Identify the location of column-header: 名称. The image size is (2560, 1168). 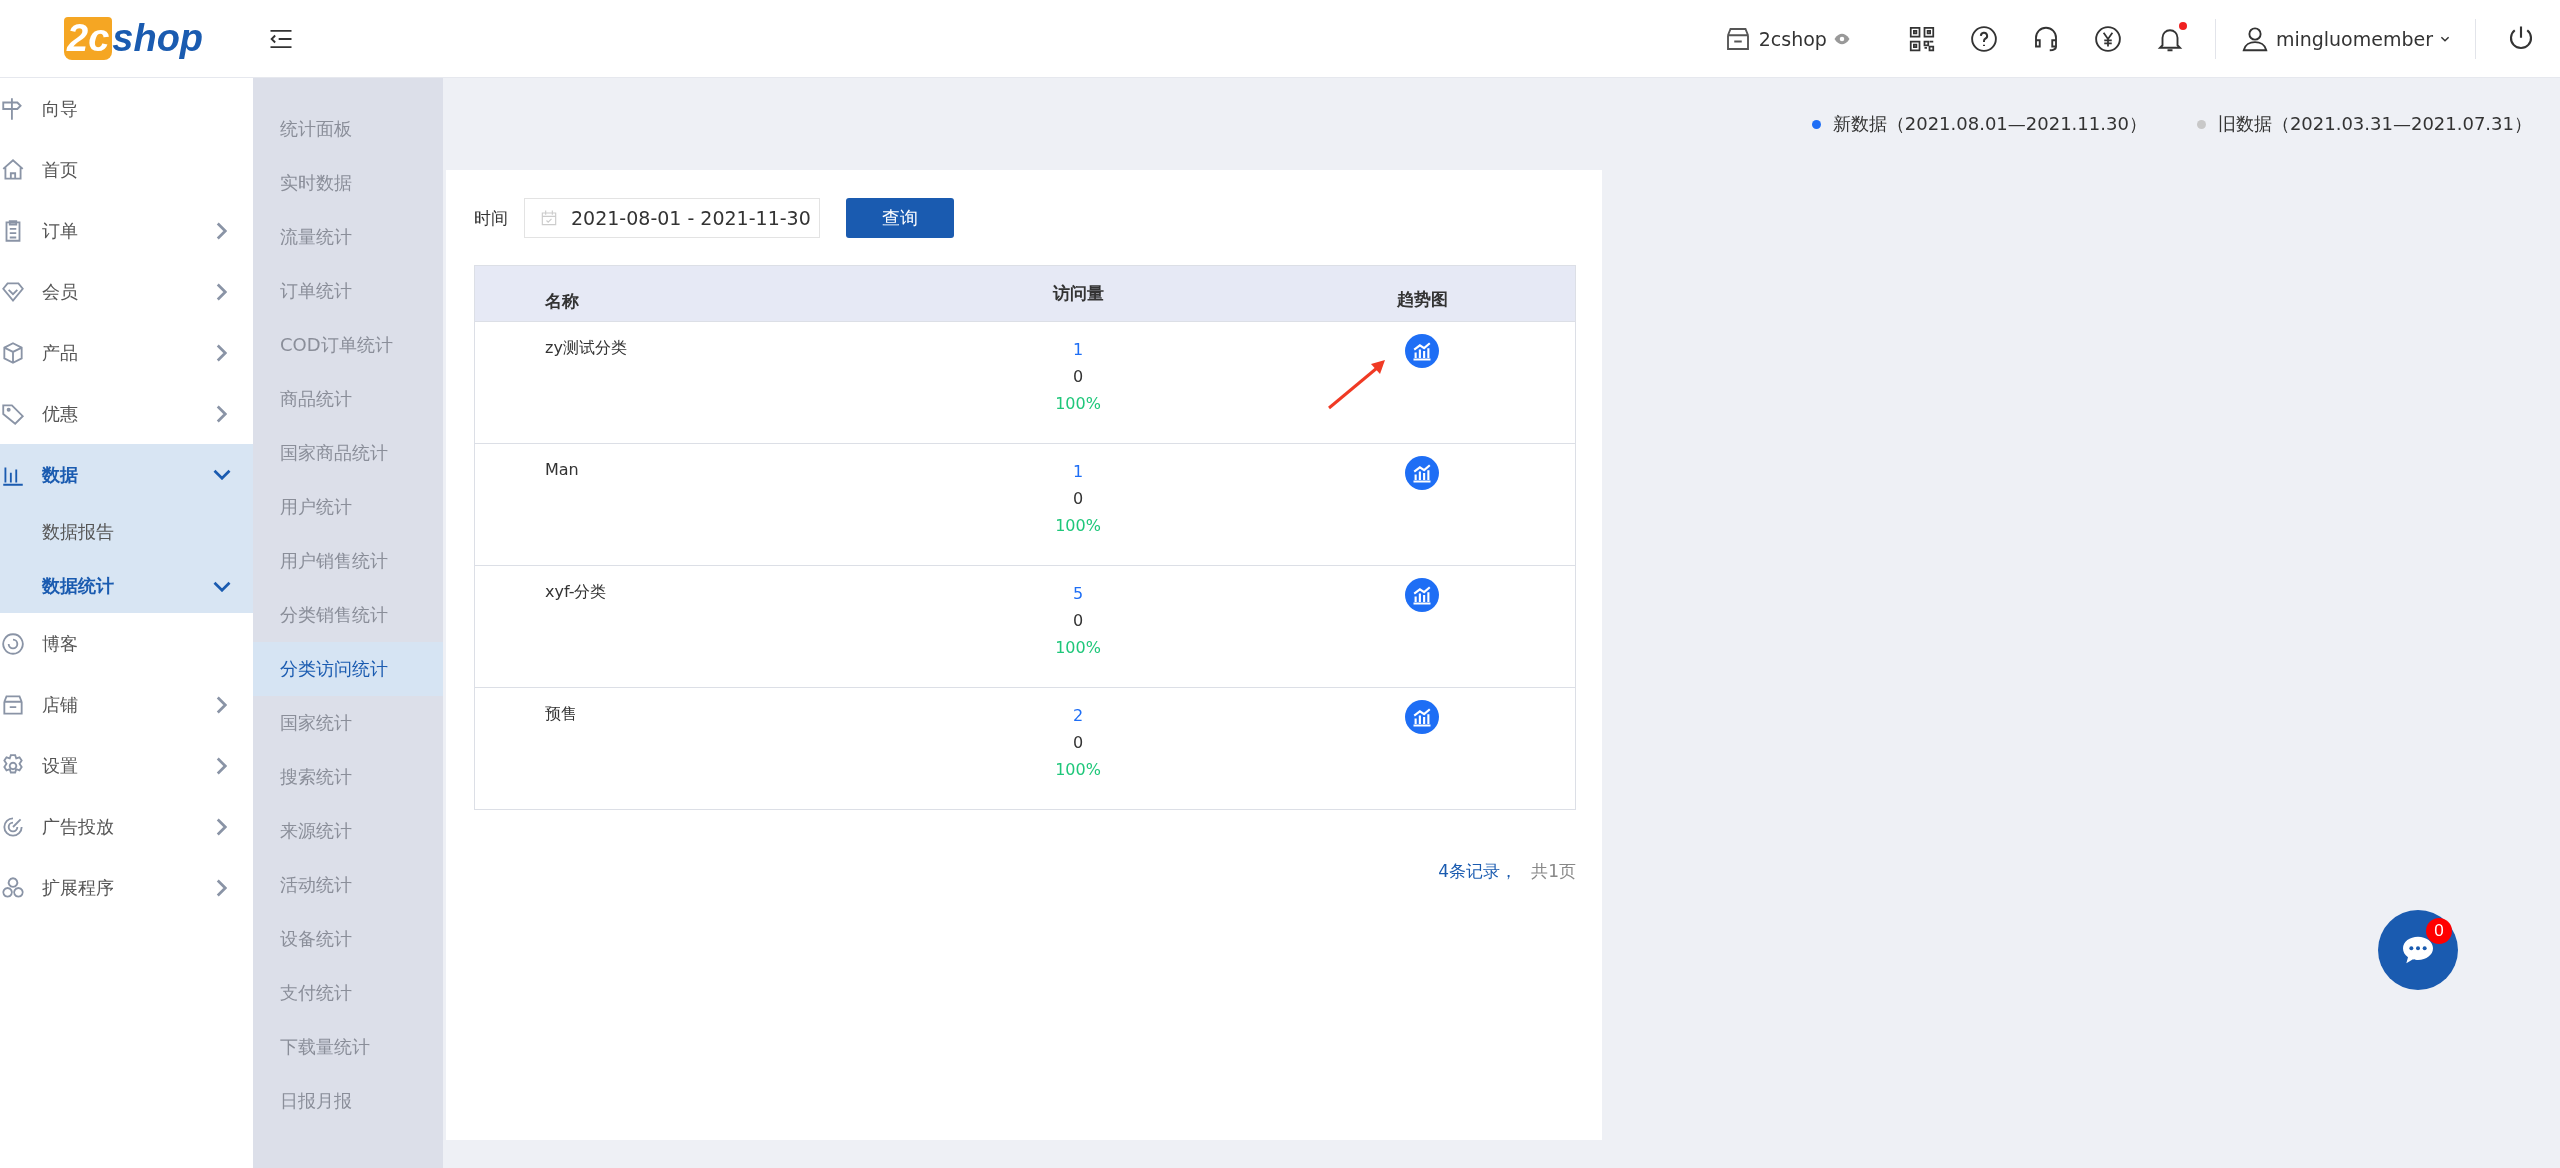
(562, 301).